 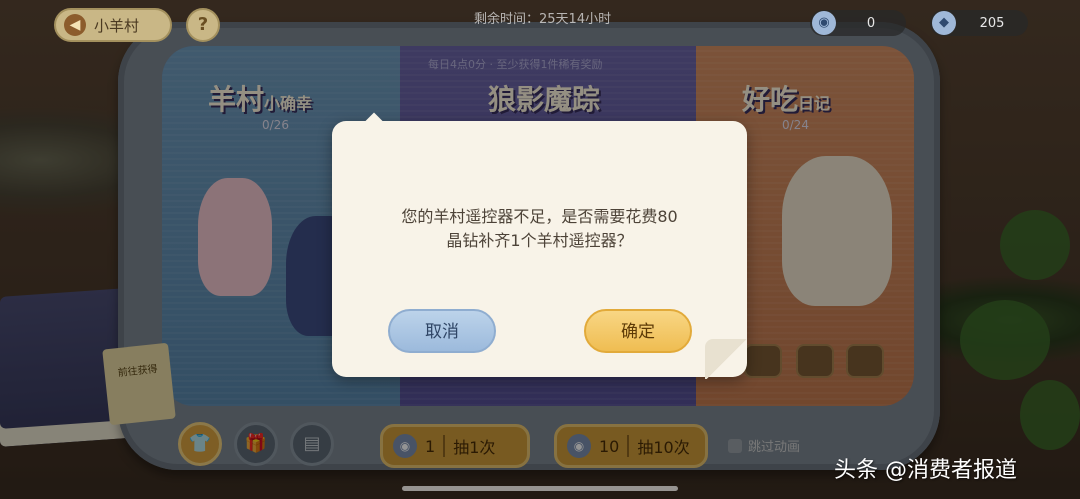 What do you see at coordinates (727, 359) in the screenshot?
I see `dialog-page-curl` at bounding box center [727, 359].